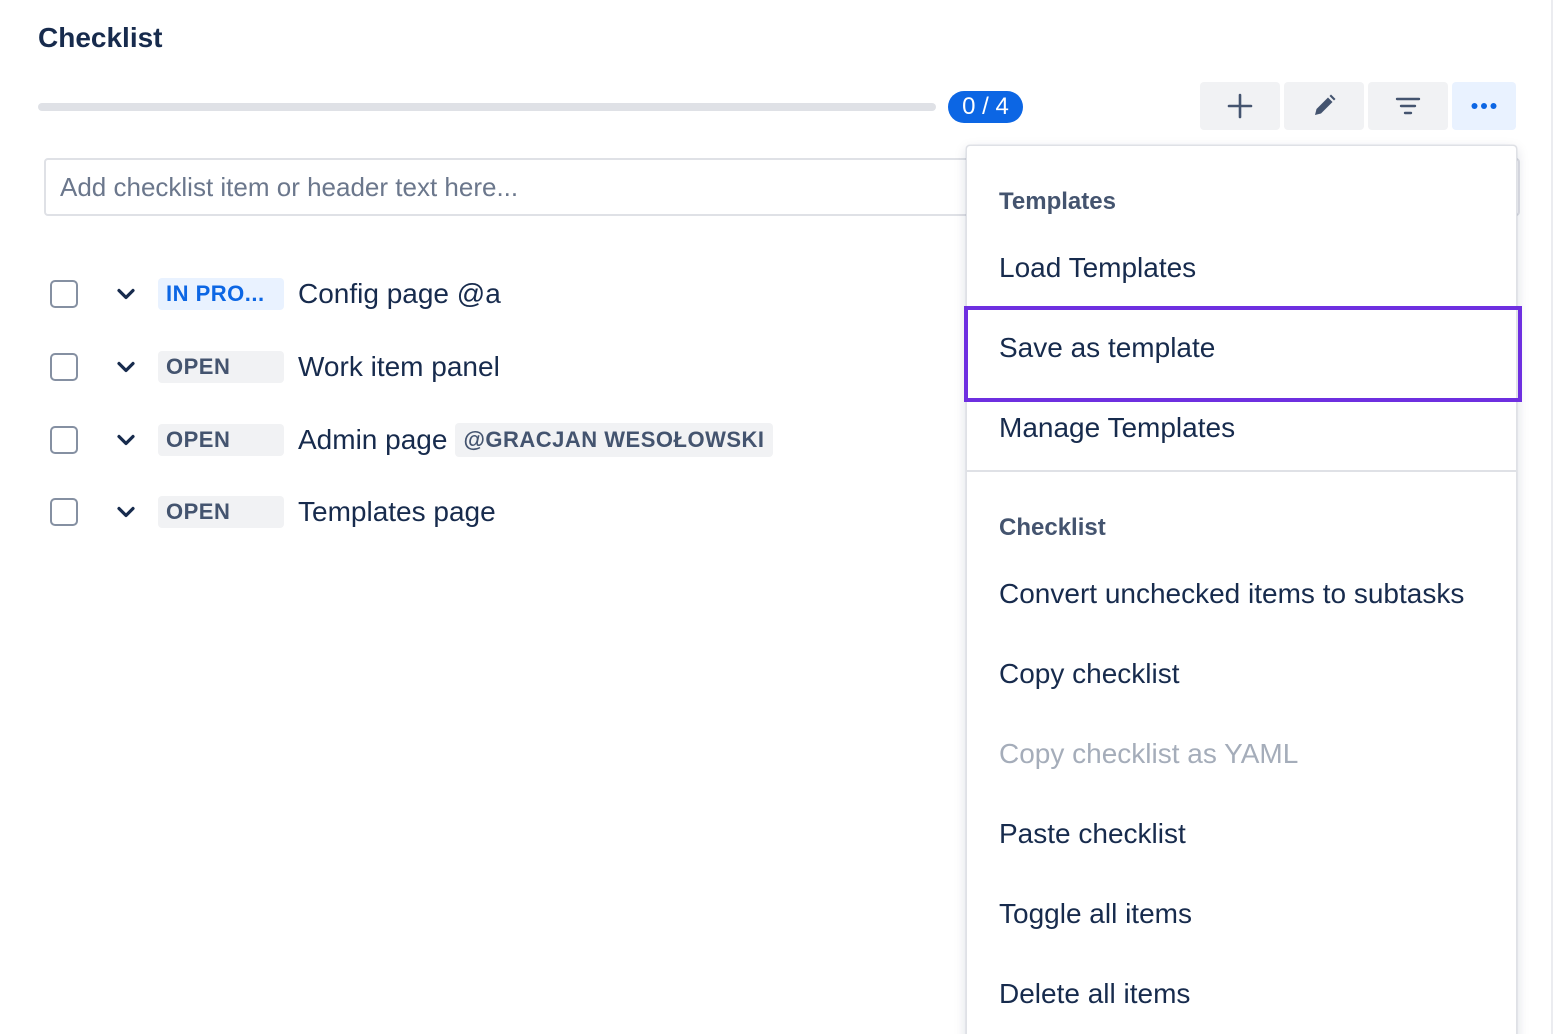  I want to click on menu-item-toggle-all: Toggle all items, so click(1095, 914).